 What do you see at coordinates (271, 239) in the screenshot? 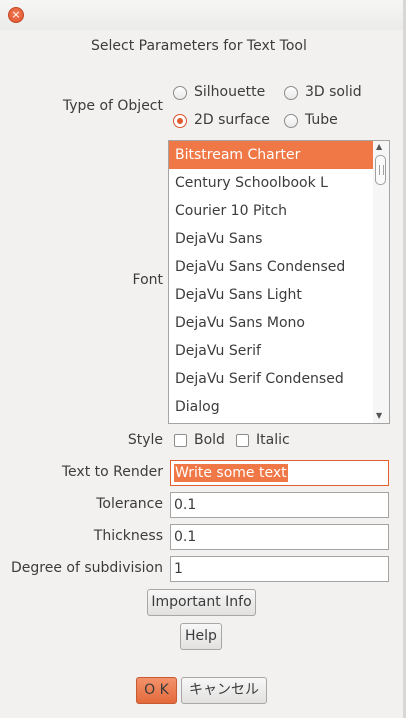
I see `font-list-item: DejaVu Sans` at bounding box center [271, 239].